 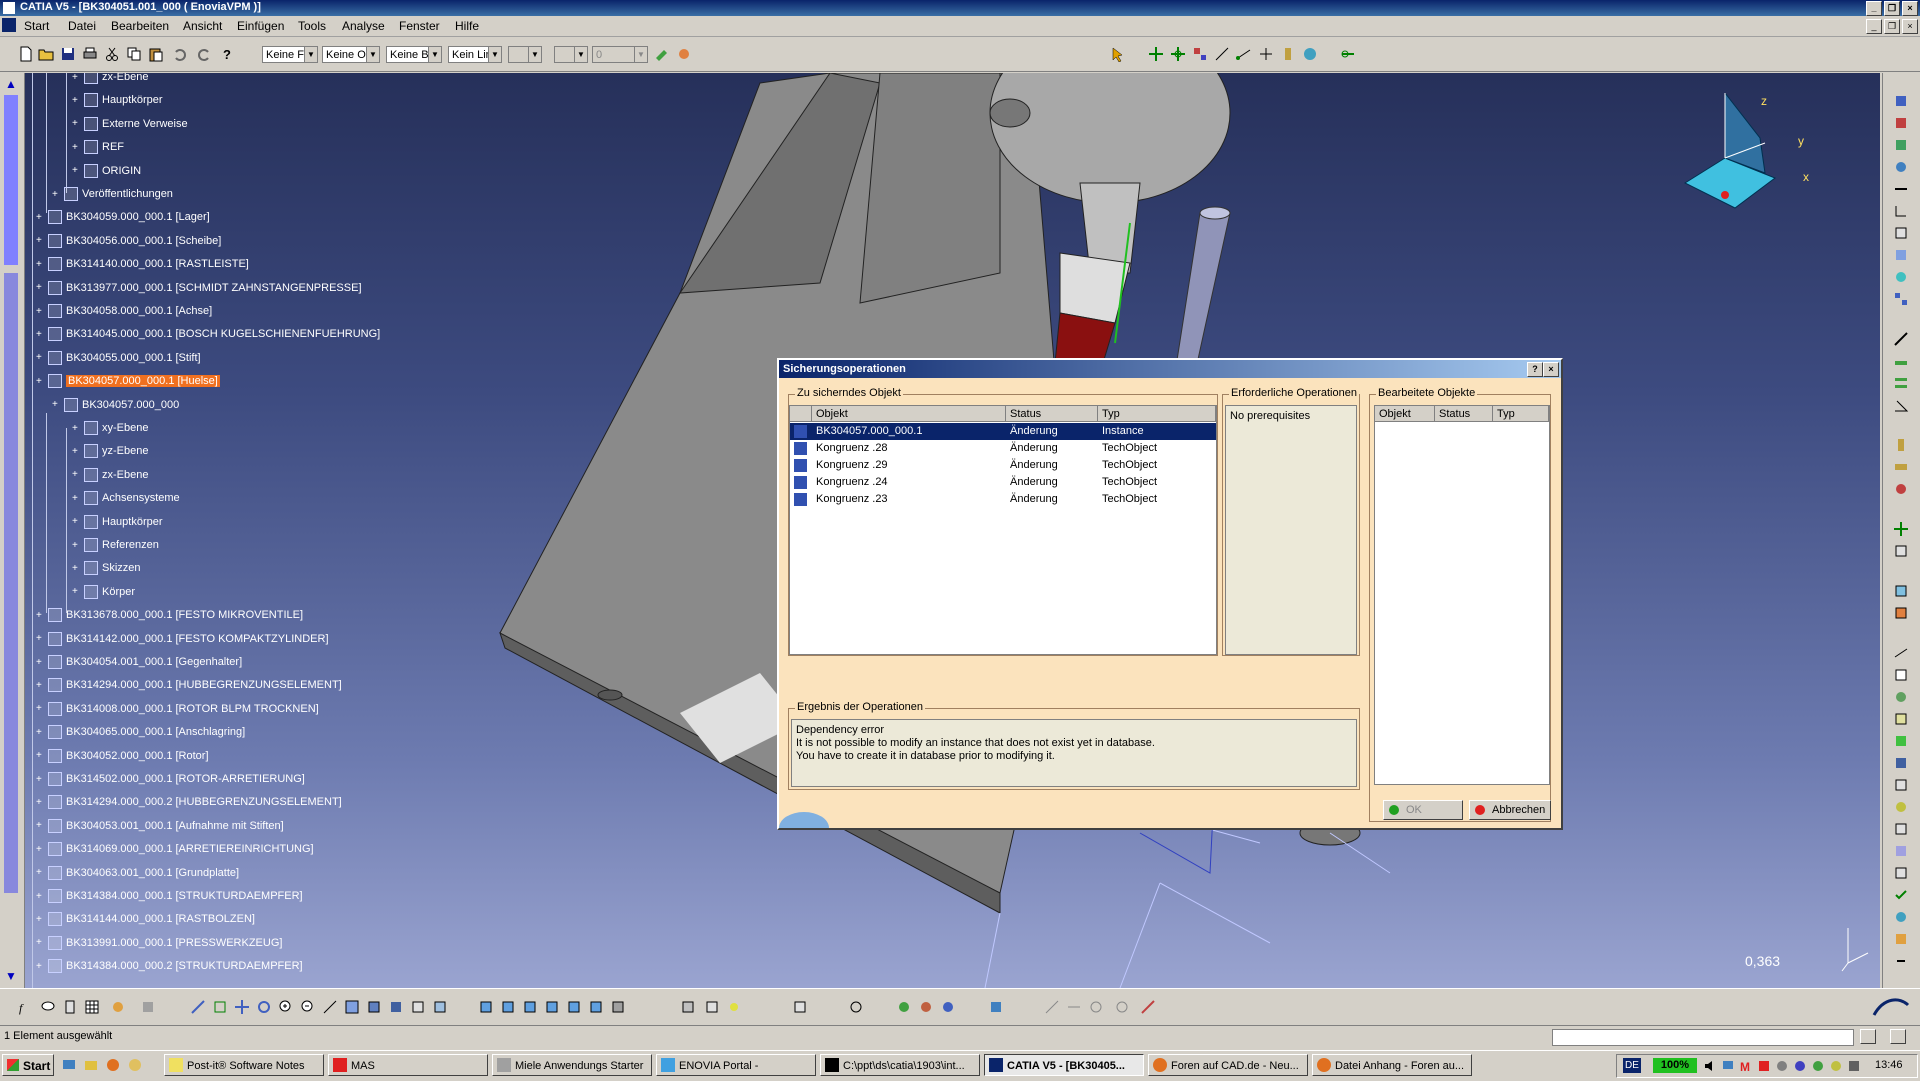 I want to click on tree-node: + BK304058.000_000.1 [Achse], so click(x=124, y=311).